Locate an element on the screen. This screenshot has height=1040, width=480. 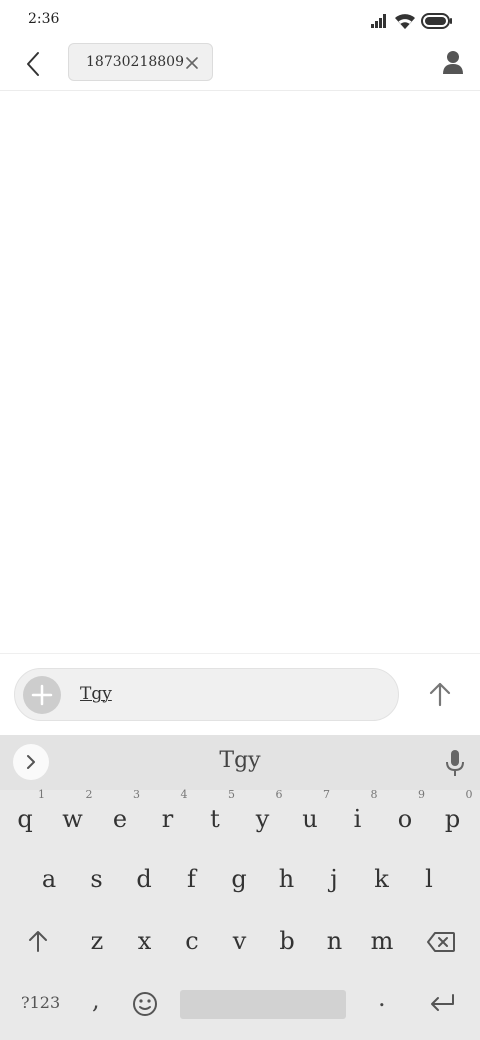
key-l: l is located at coordinates (429, 879).